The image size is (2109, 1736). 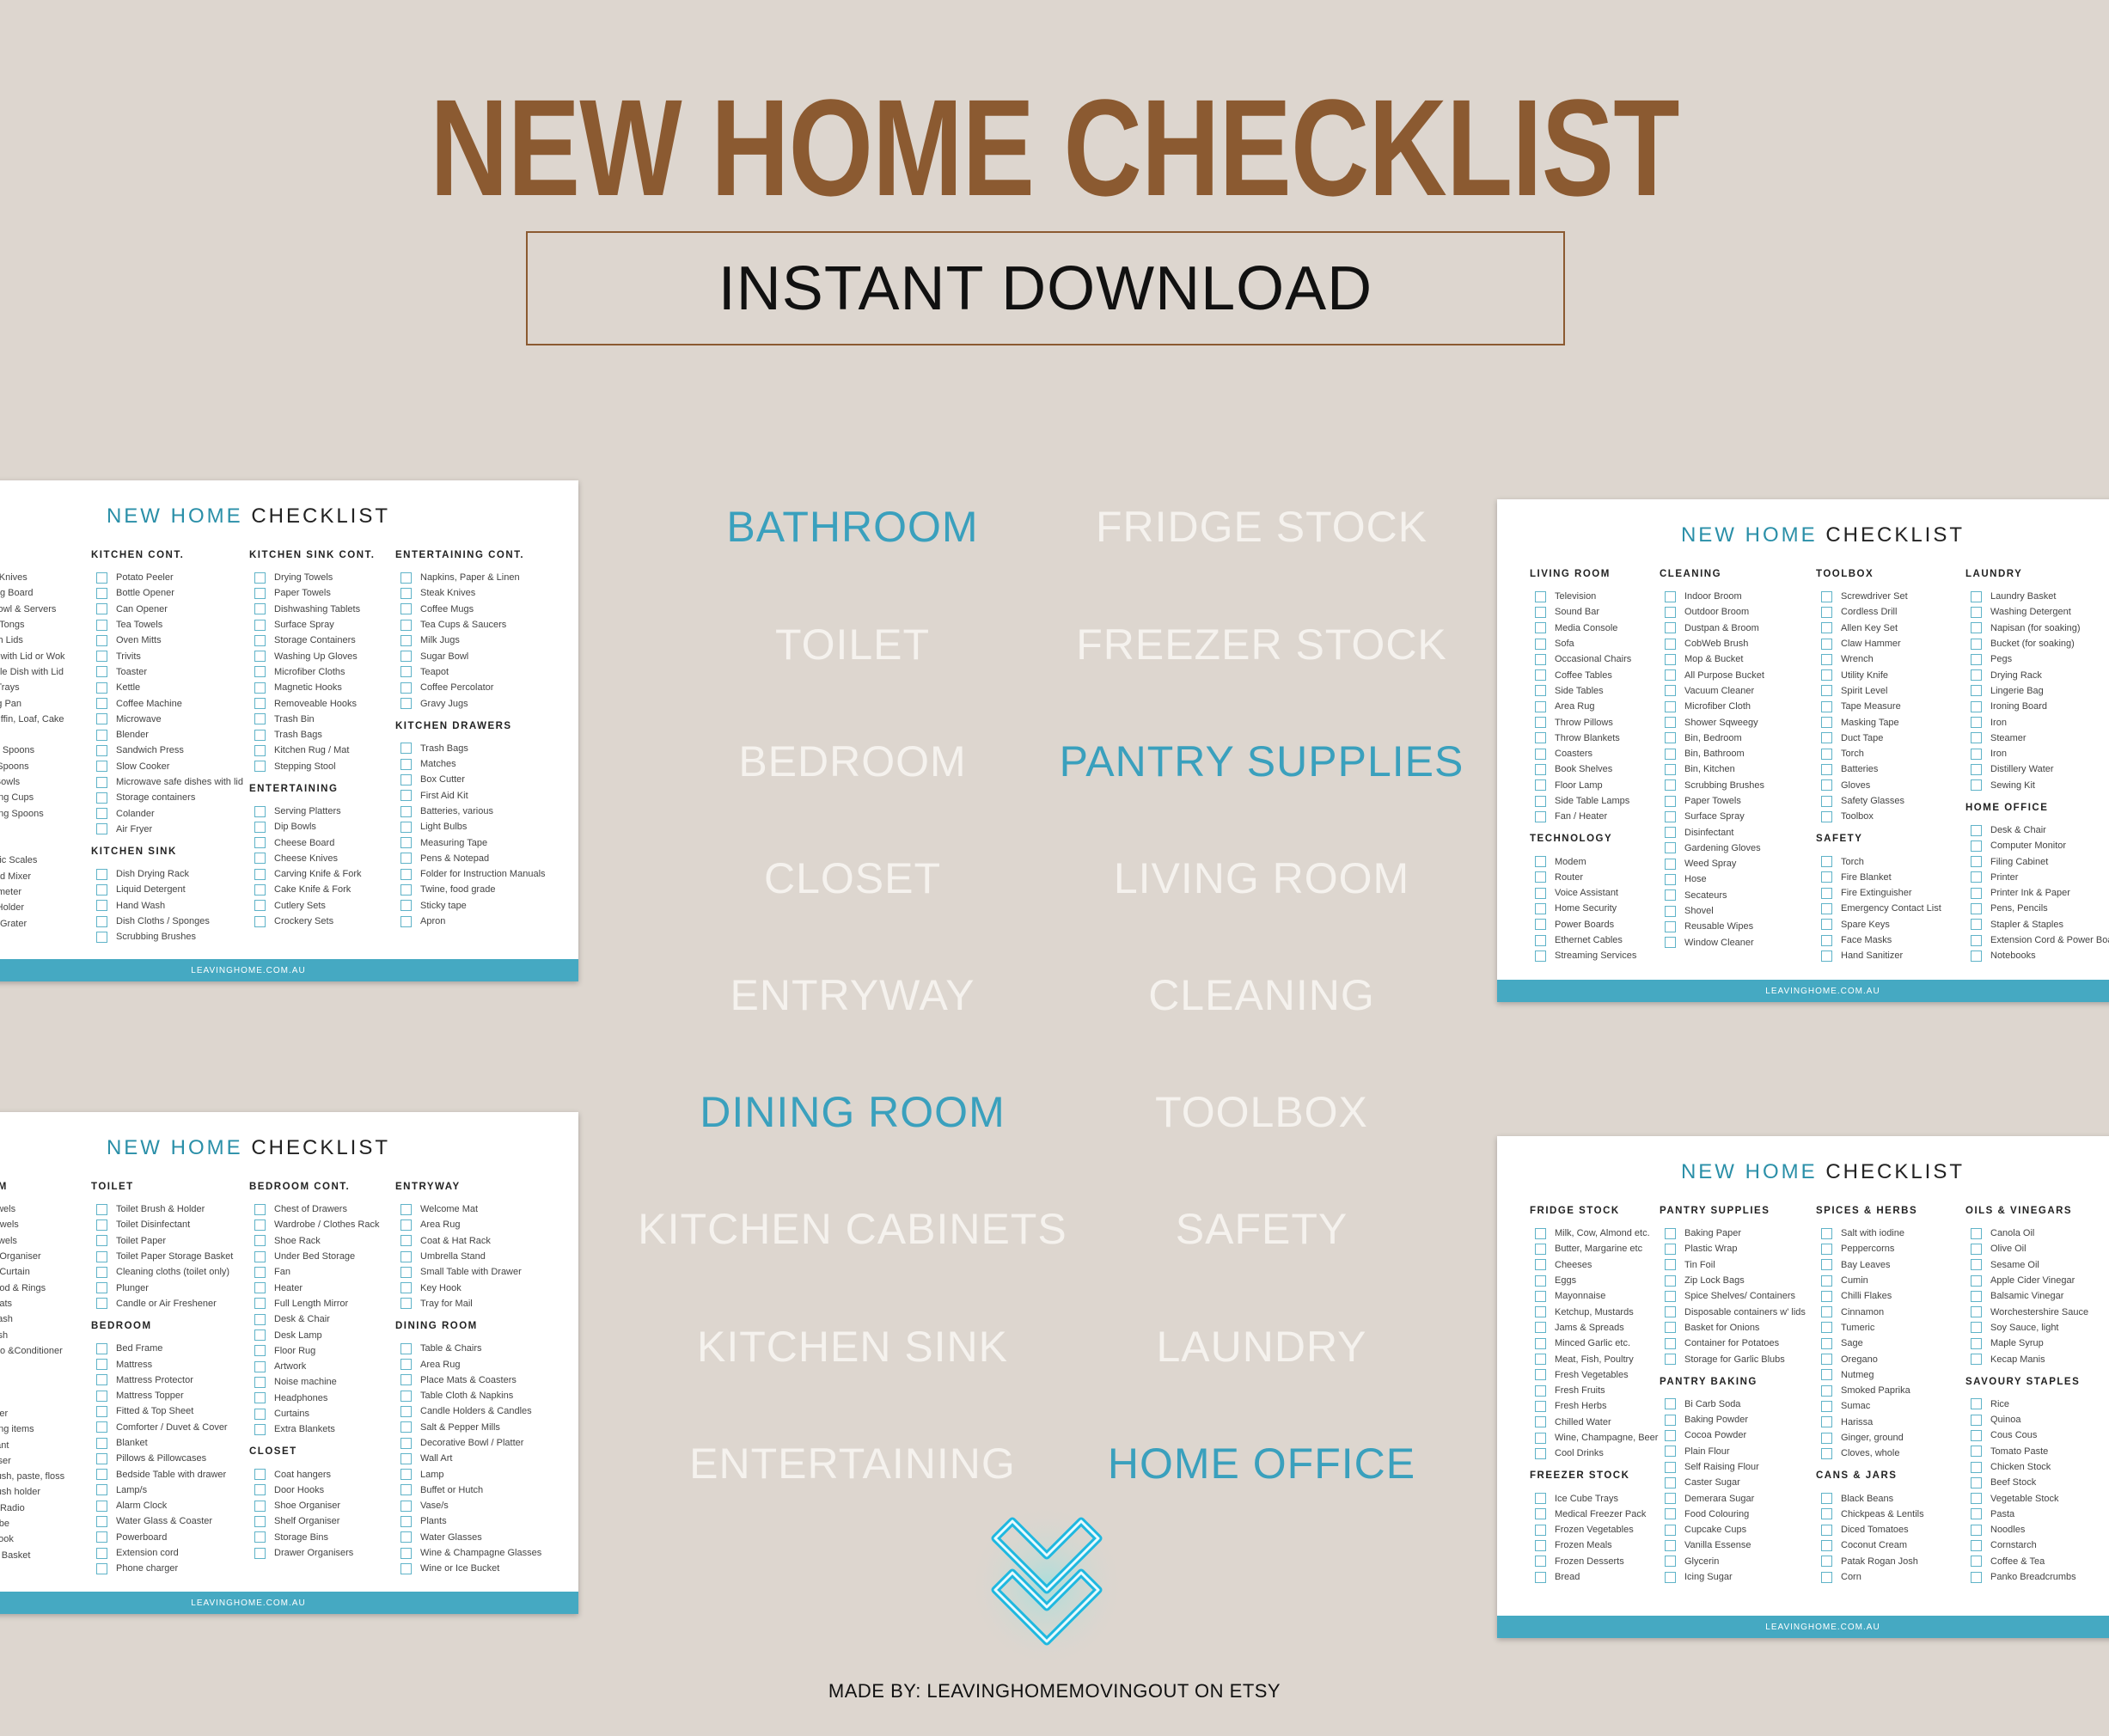 I want to click on item-label: Electronic Scales, so click(x=19, y=860).